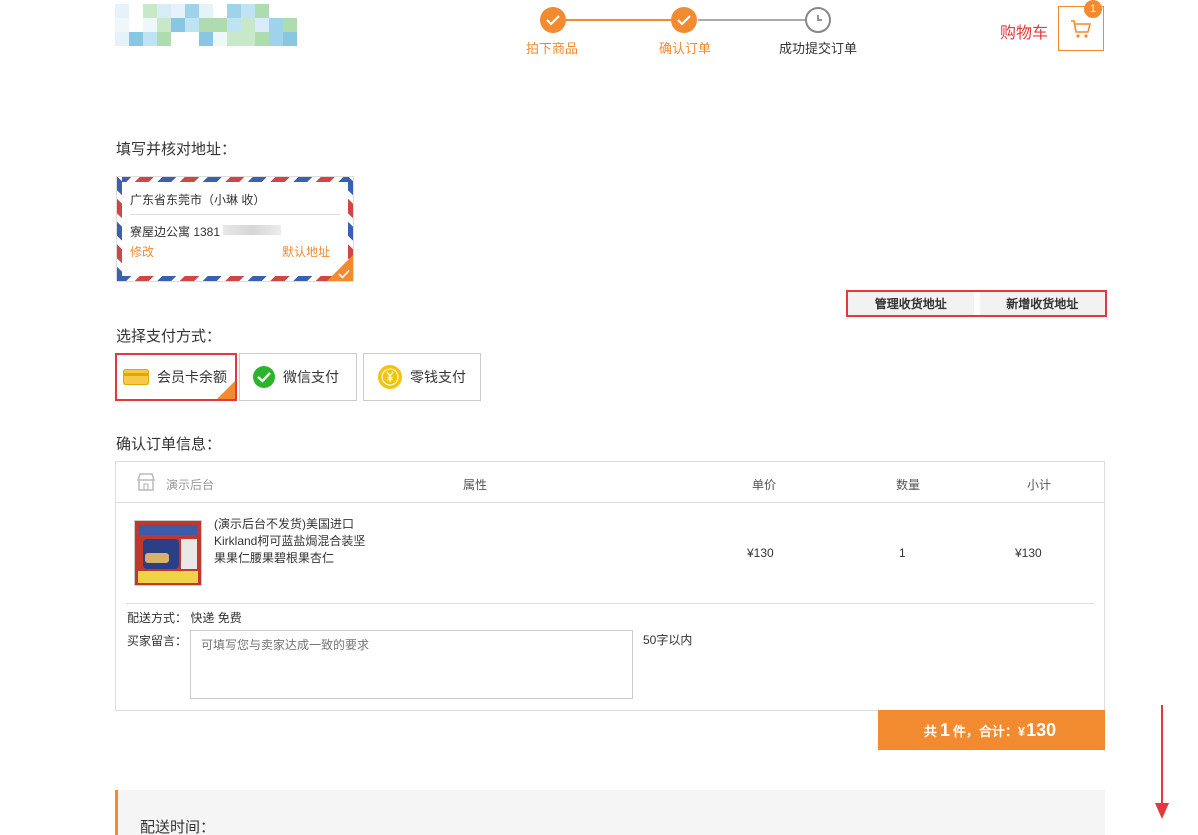 The width and height of the screenshot is (1198, 835). I want to click on total-mid: 件，合计：¥, so click(989, 731).